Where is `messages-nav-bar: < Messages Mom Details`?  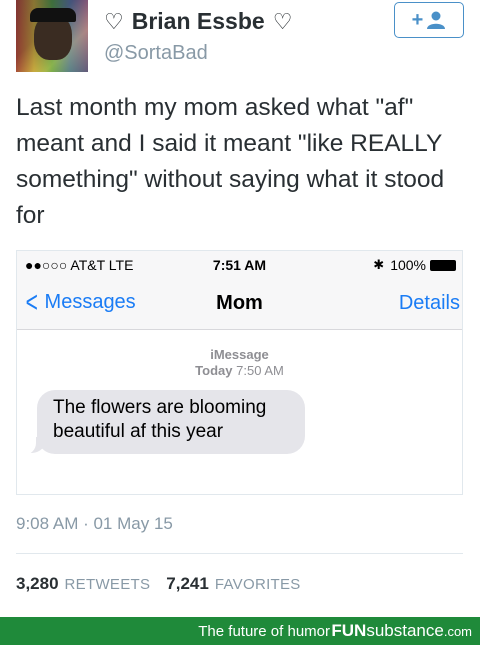 messages-nav-bar: < Messages Mom Details is located at coordinates (239, 304).